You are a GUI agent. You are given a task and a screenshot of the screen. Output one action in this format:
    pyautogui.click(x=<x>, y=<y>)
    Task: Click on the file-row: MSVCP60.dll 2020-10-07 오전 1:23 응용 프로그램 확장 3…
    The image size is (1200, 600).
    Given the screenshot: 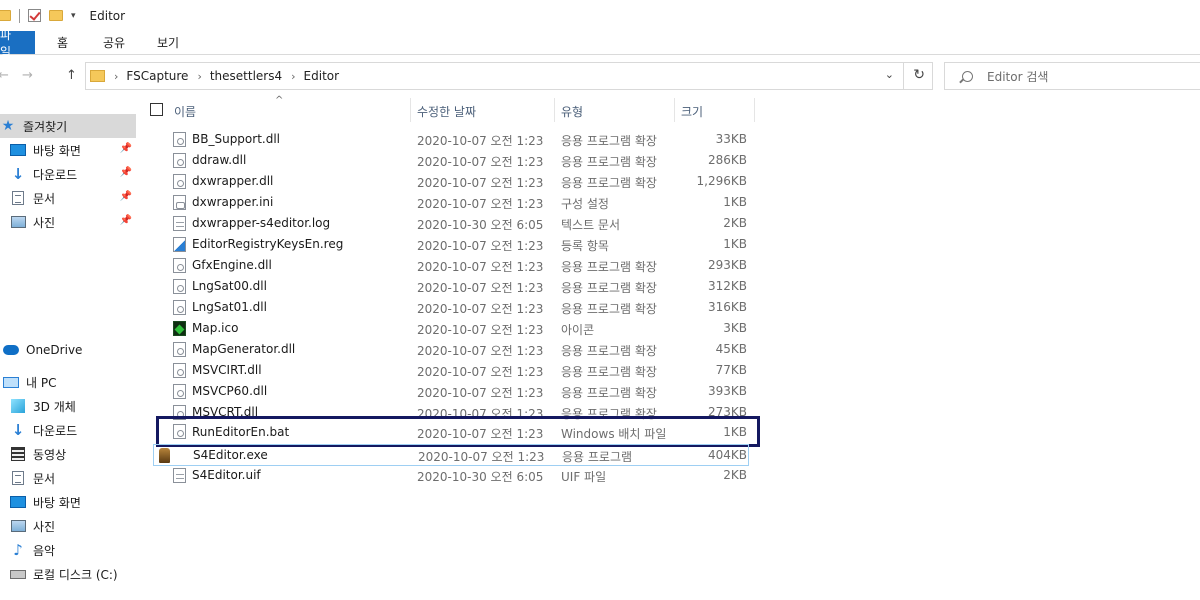 What is the action you would take?
    pyautogui.click(x=462, y=391)
    